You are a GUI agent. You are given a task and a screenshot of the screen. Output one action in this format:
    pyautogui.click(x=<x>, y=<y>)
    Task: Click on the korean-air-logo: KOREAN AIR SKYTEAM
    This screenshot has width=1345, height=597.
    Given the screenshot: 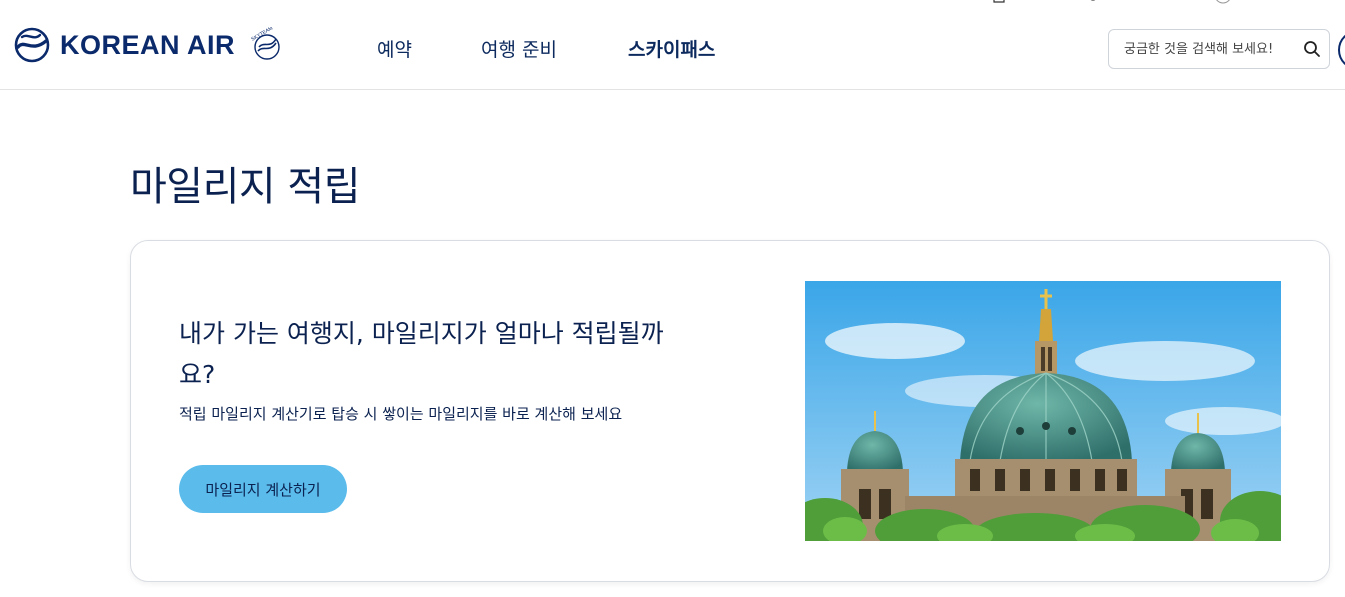 What is the action you would take?
    pyautogui.click(x=148, y=45)
    